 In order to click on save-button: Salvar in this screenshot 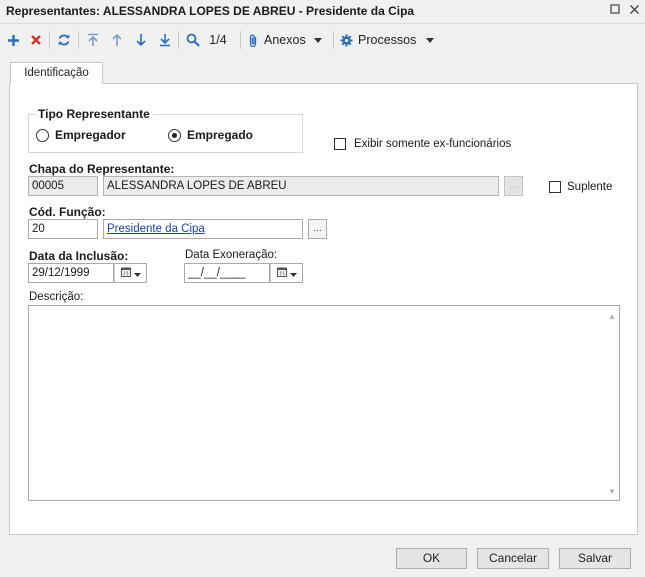, I will do `click(595, 558)`.